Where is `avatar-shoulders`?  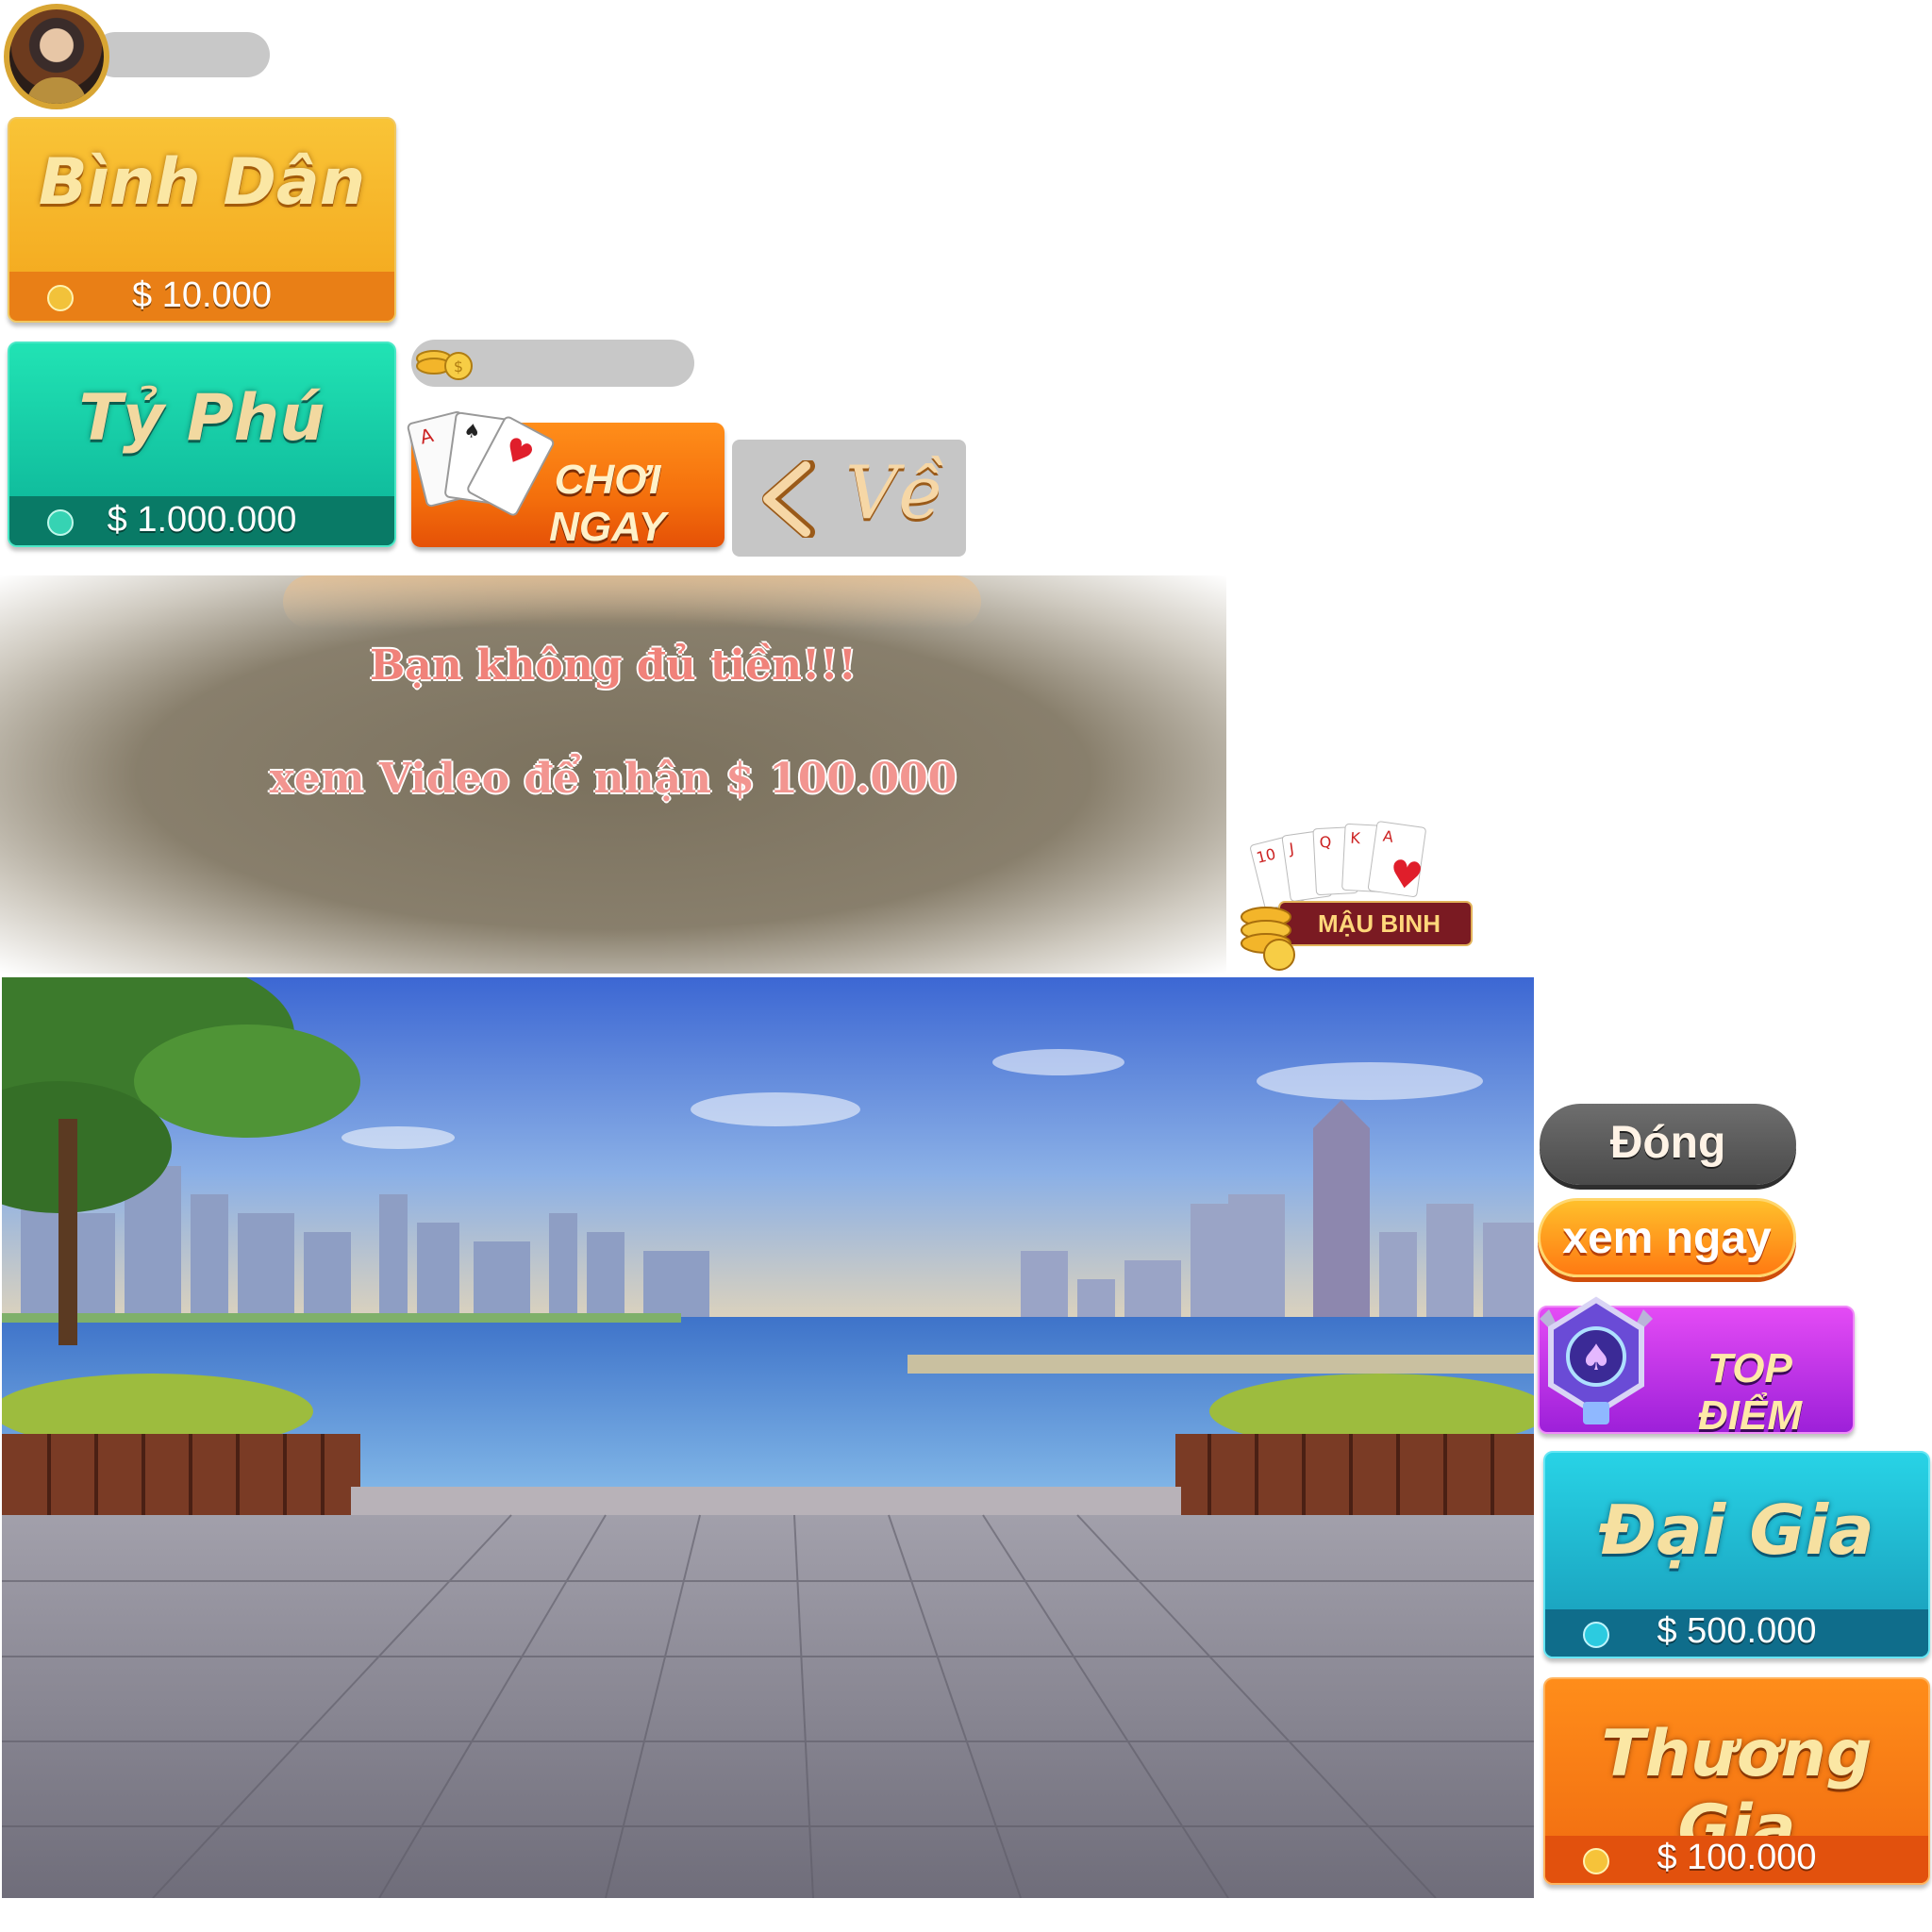
avatar-shoulders is located at coordinates (57, 90).